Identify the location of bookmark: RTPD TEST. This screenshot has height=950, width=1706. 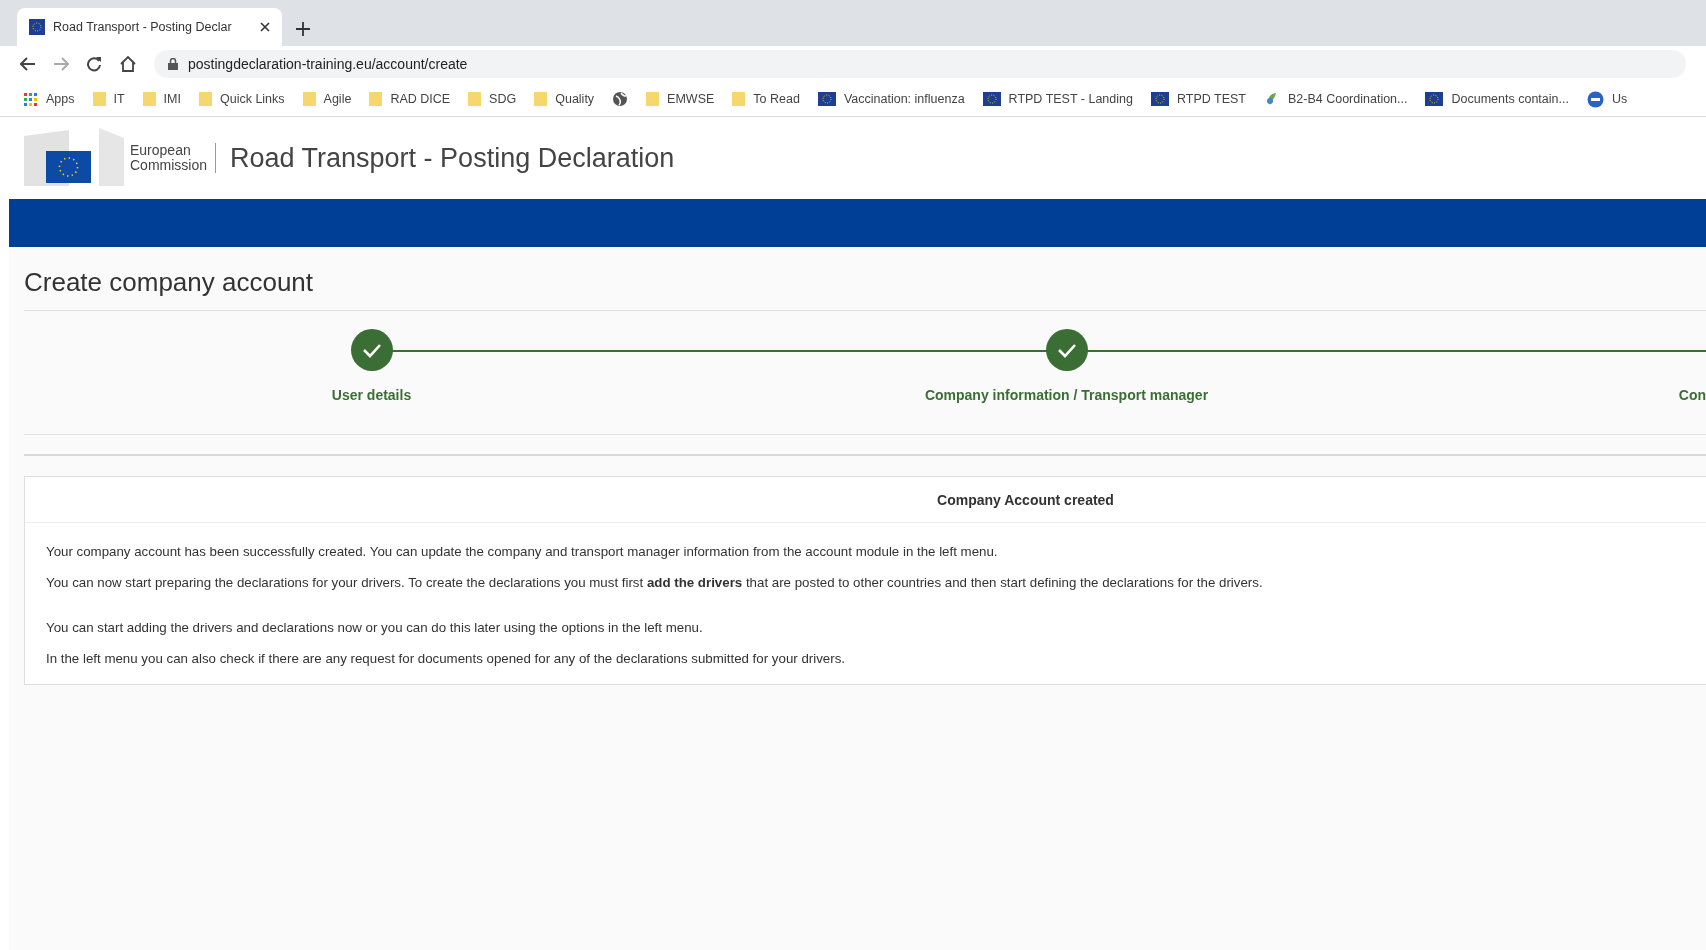
(1198, 99).